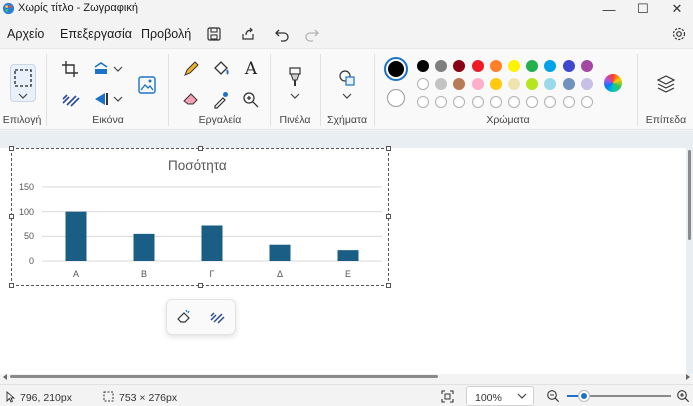 Image resolution: width=693 pixels, height=406 pixels. Describe the element at coordinates (46, 398) in the screenshot. I see `cursor-position: 796, 210px` at that location.